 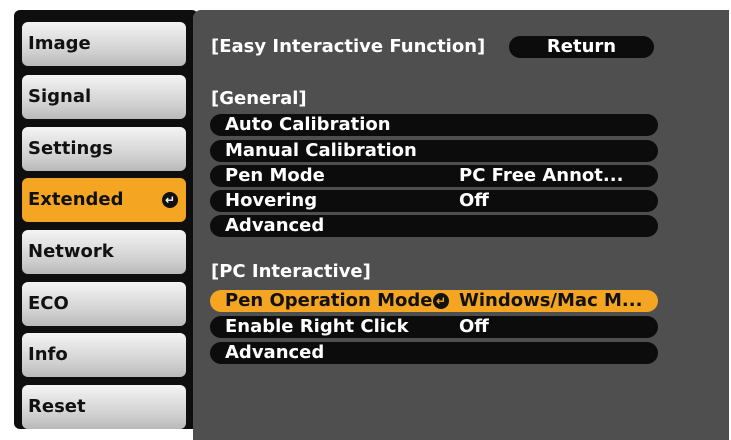 I want to click on row-label: Pen Operation Mode, so click(x=329, y=300).